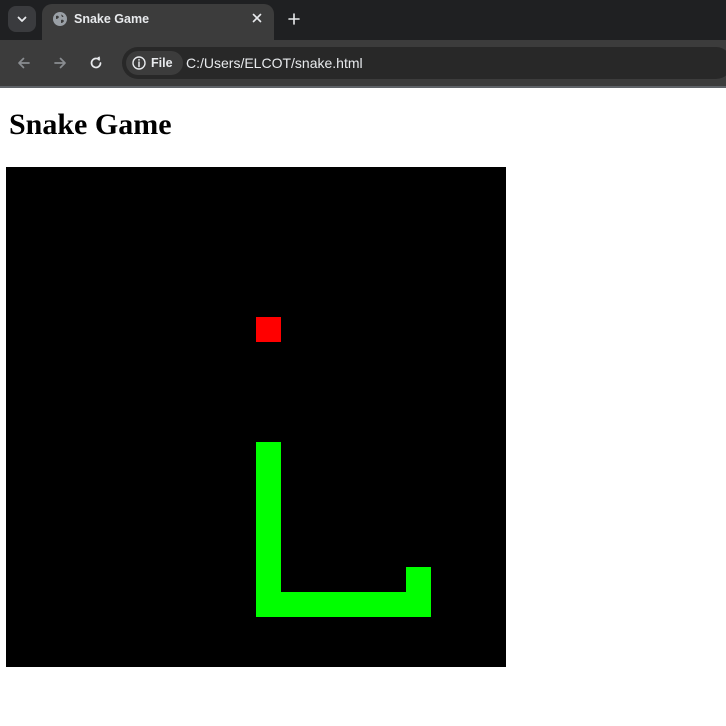  I want to click on snake-head, so click(418, 579).